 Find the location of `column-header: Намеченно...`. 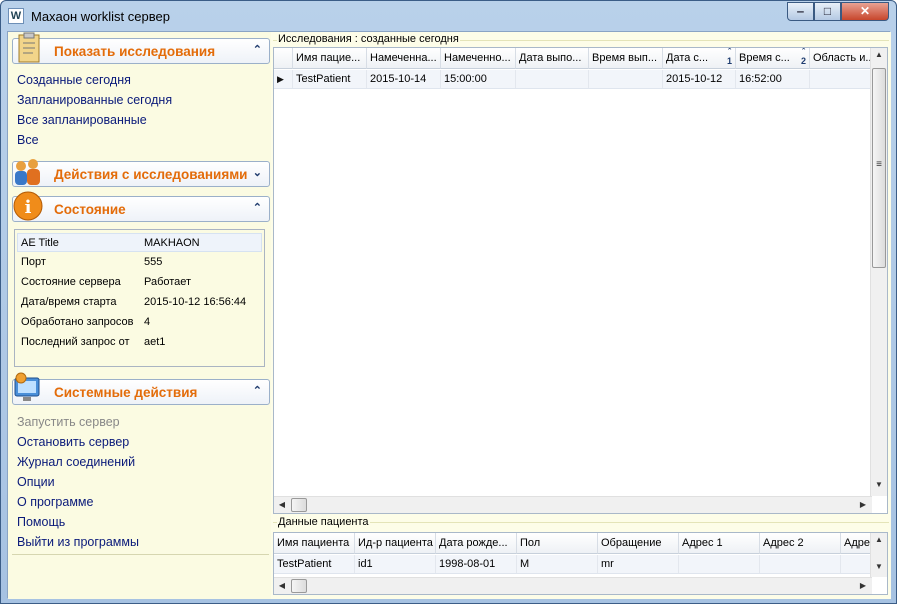

column-header: Намеченно... is located at coordinates (478, 58).